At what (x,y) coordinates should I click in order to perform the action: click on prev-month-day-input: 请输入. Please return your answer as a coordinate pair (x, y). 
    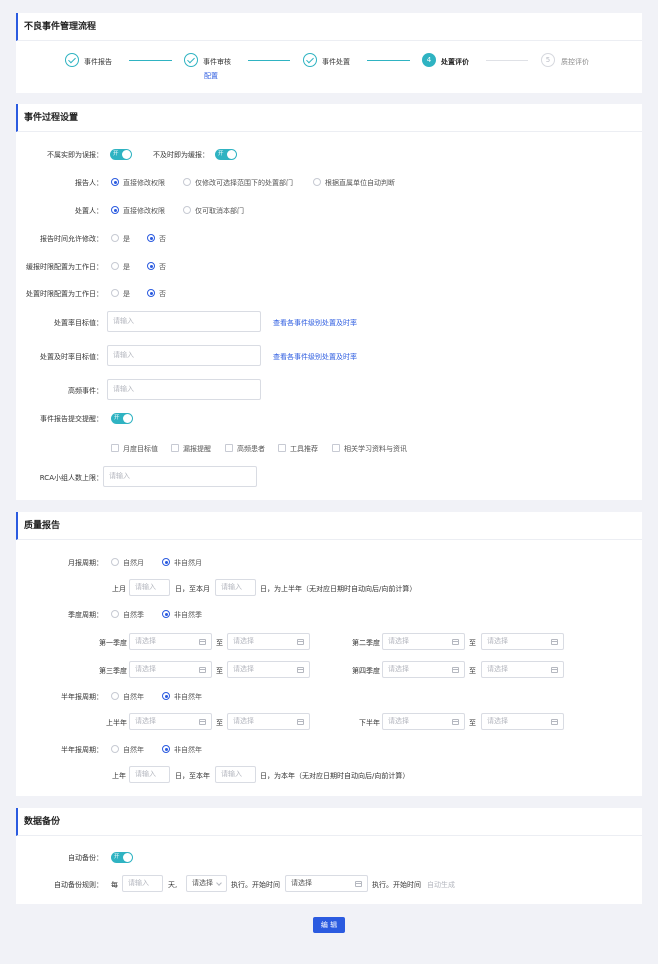
    Looking at the image, I should click on (149, 587).